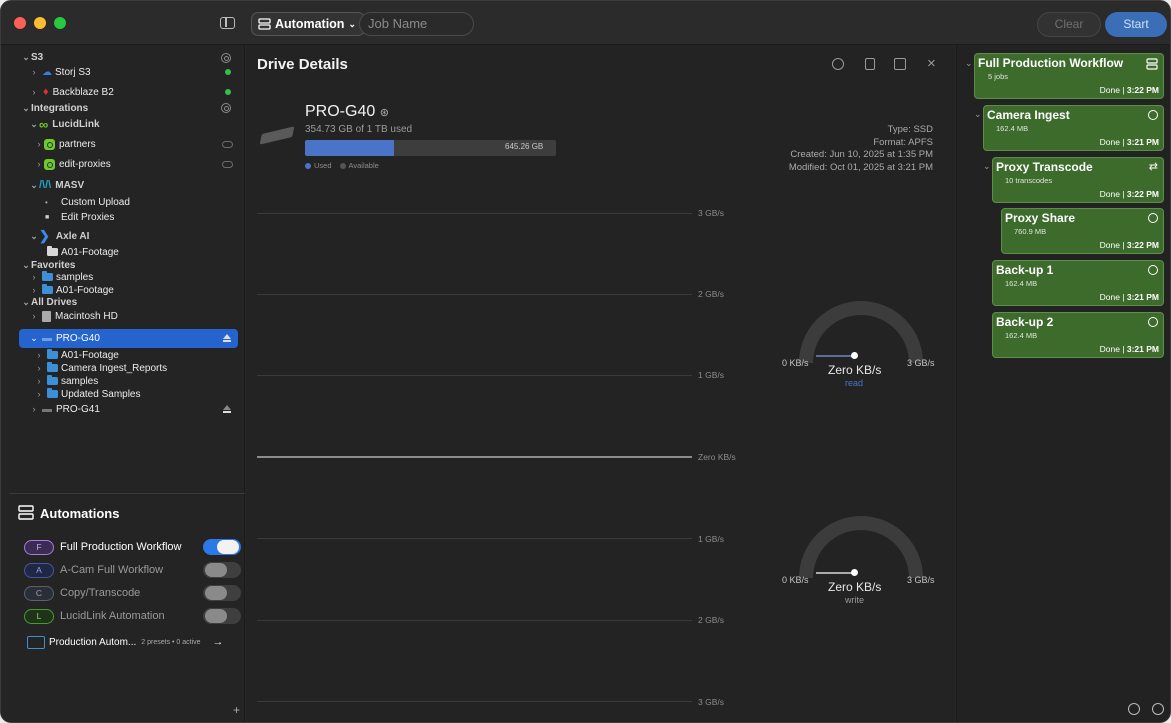 Image resolution: width=1171 pixels, height=723 pixels. What do you see at coordinates (226, 108) in the screenshot?
I see `integrations-settings-icon` at bounding box center [226, 108].